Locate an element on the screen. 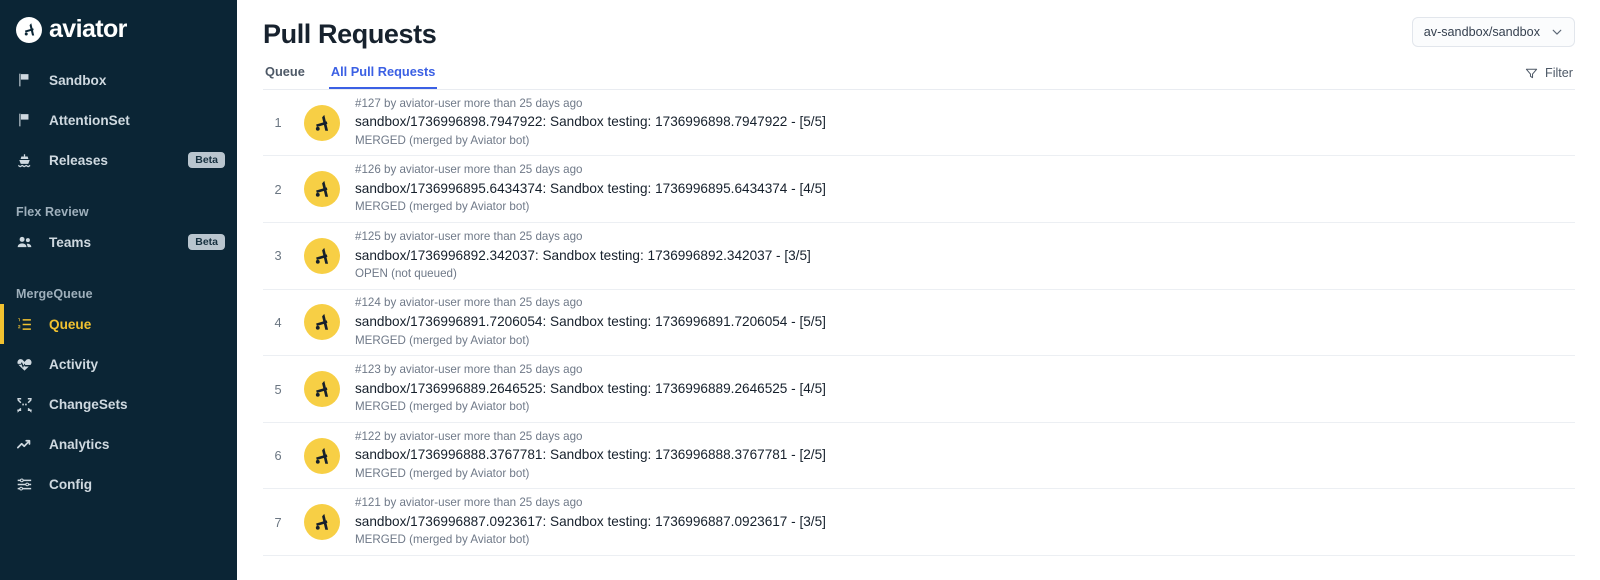 The image size is (1600, 580). sidebar-section-flex-review: Flex Review is located at coordinates (52, 212).